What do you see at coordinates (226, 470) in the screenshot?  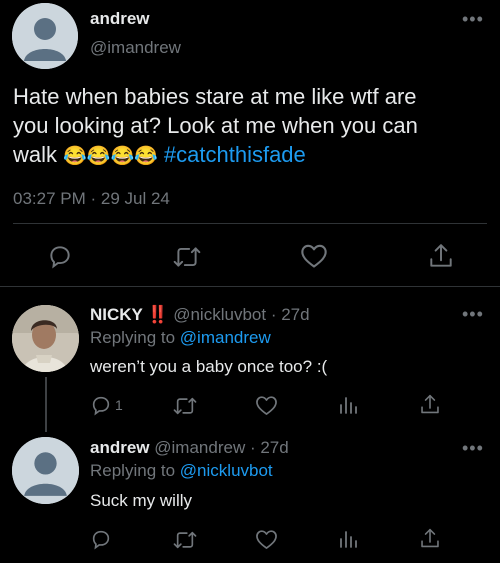 I see `mention-link: @nickluvbot` at bounding box center [226, 470].